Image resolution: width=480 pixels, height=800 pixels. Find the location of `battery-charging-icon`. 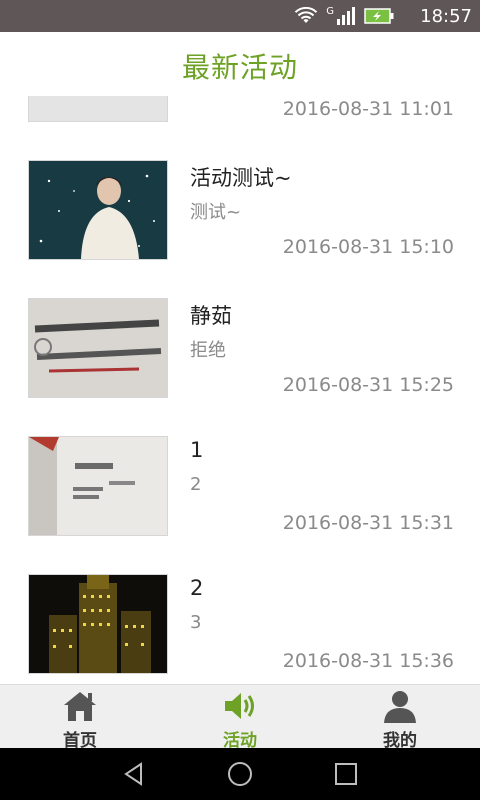

battery-charging-icon is located at coordinates (379, 16).